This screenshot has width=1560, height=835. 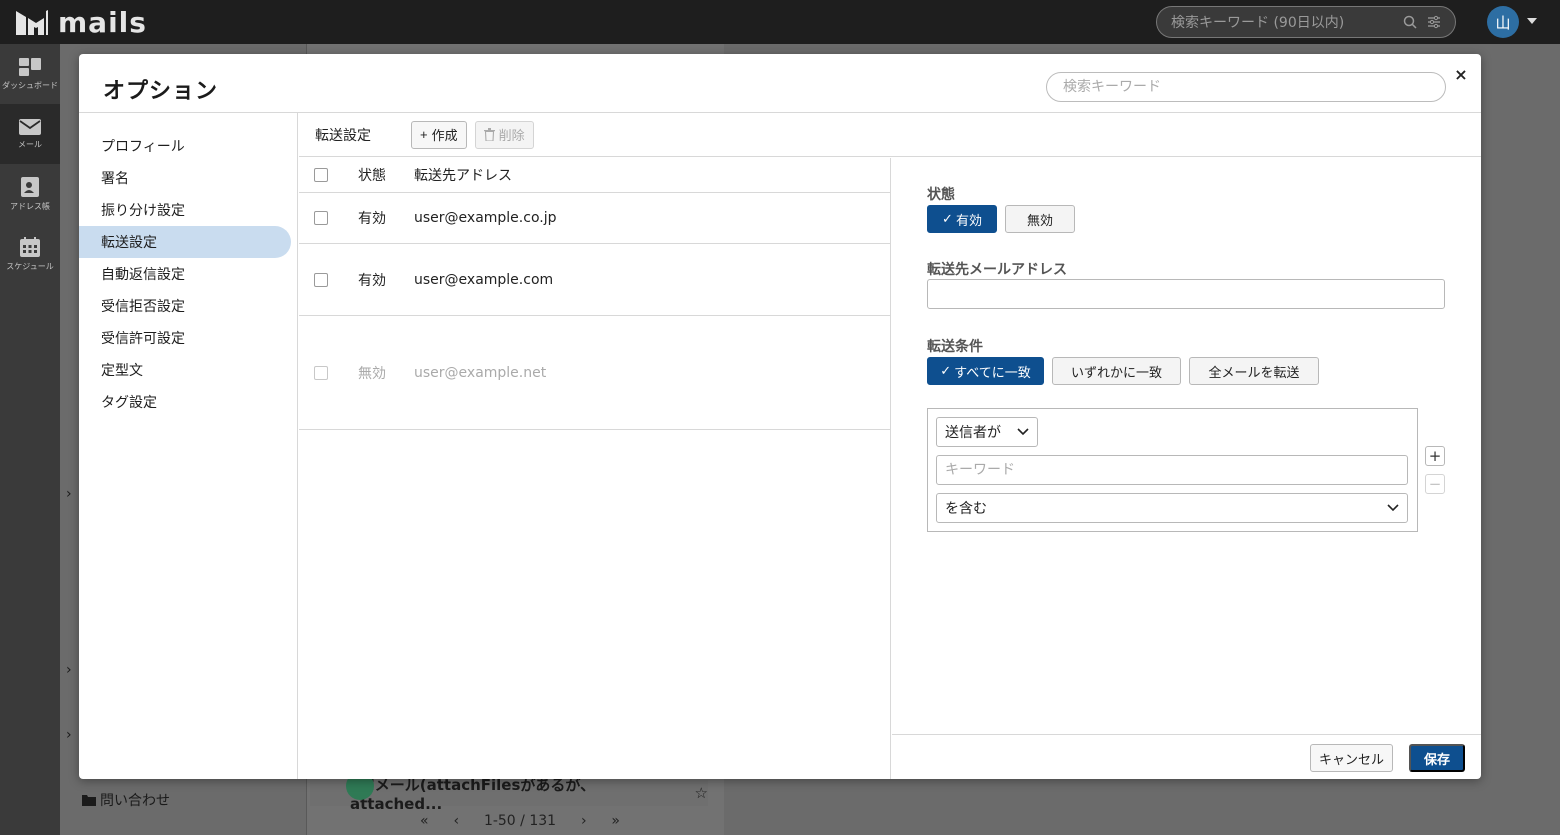 What do you see at coordinates (780, 83) in the screenshot?
I see `dialog-header: オプション ×` at bounding box center [780, 83].